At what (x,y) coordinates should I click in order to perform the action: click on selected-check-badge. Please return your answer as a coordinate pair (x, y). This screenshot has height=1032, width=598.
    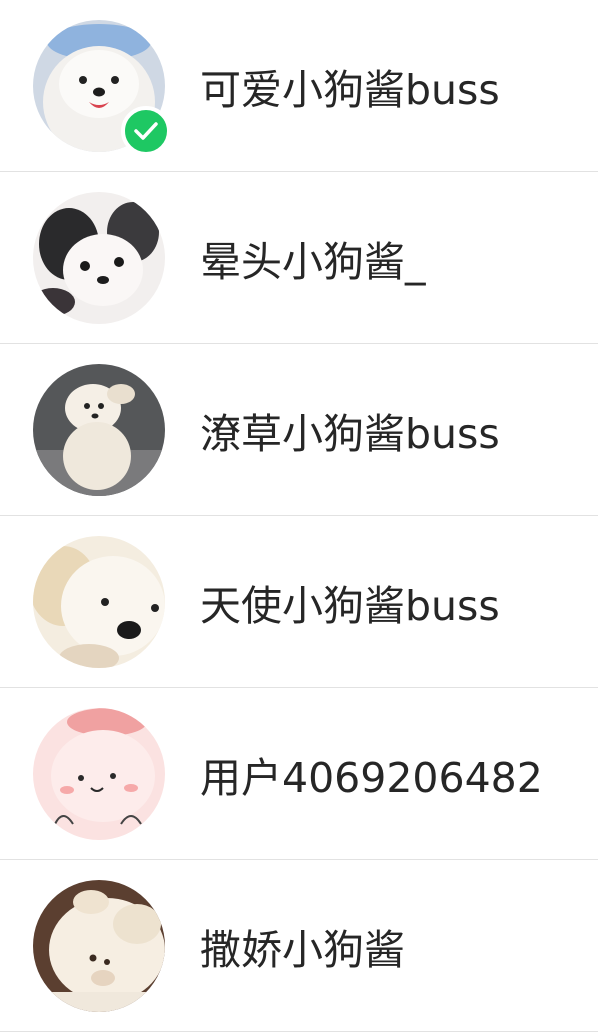
    Looking at the image, I should click on (146, 130).